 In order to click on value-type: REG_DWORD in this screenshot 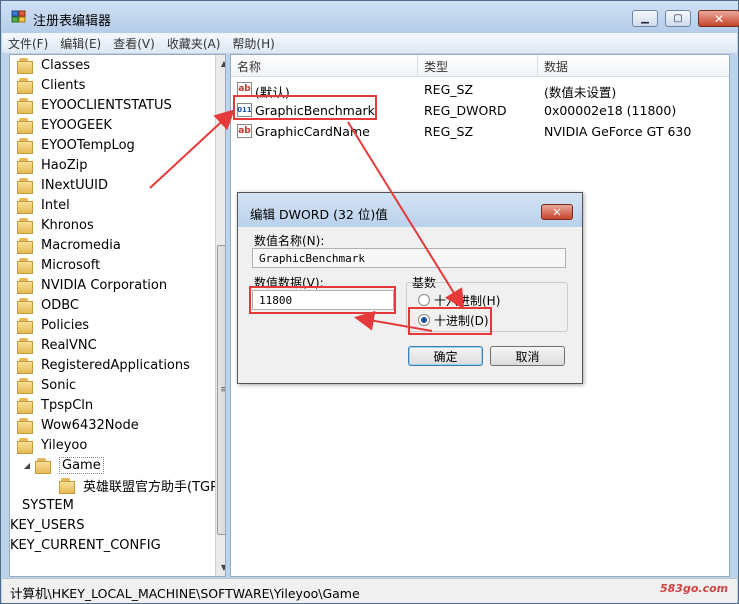, I will do `click(465, 110)`.